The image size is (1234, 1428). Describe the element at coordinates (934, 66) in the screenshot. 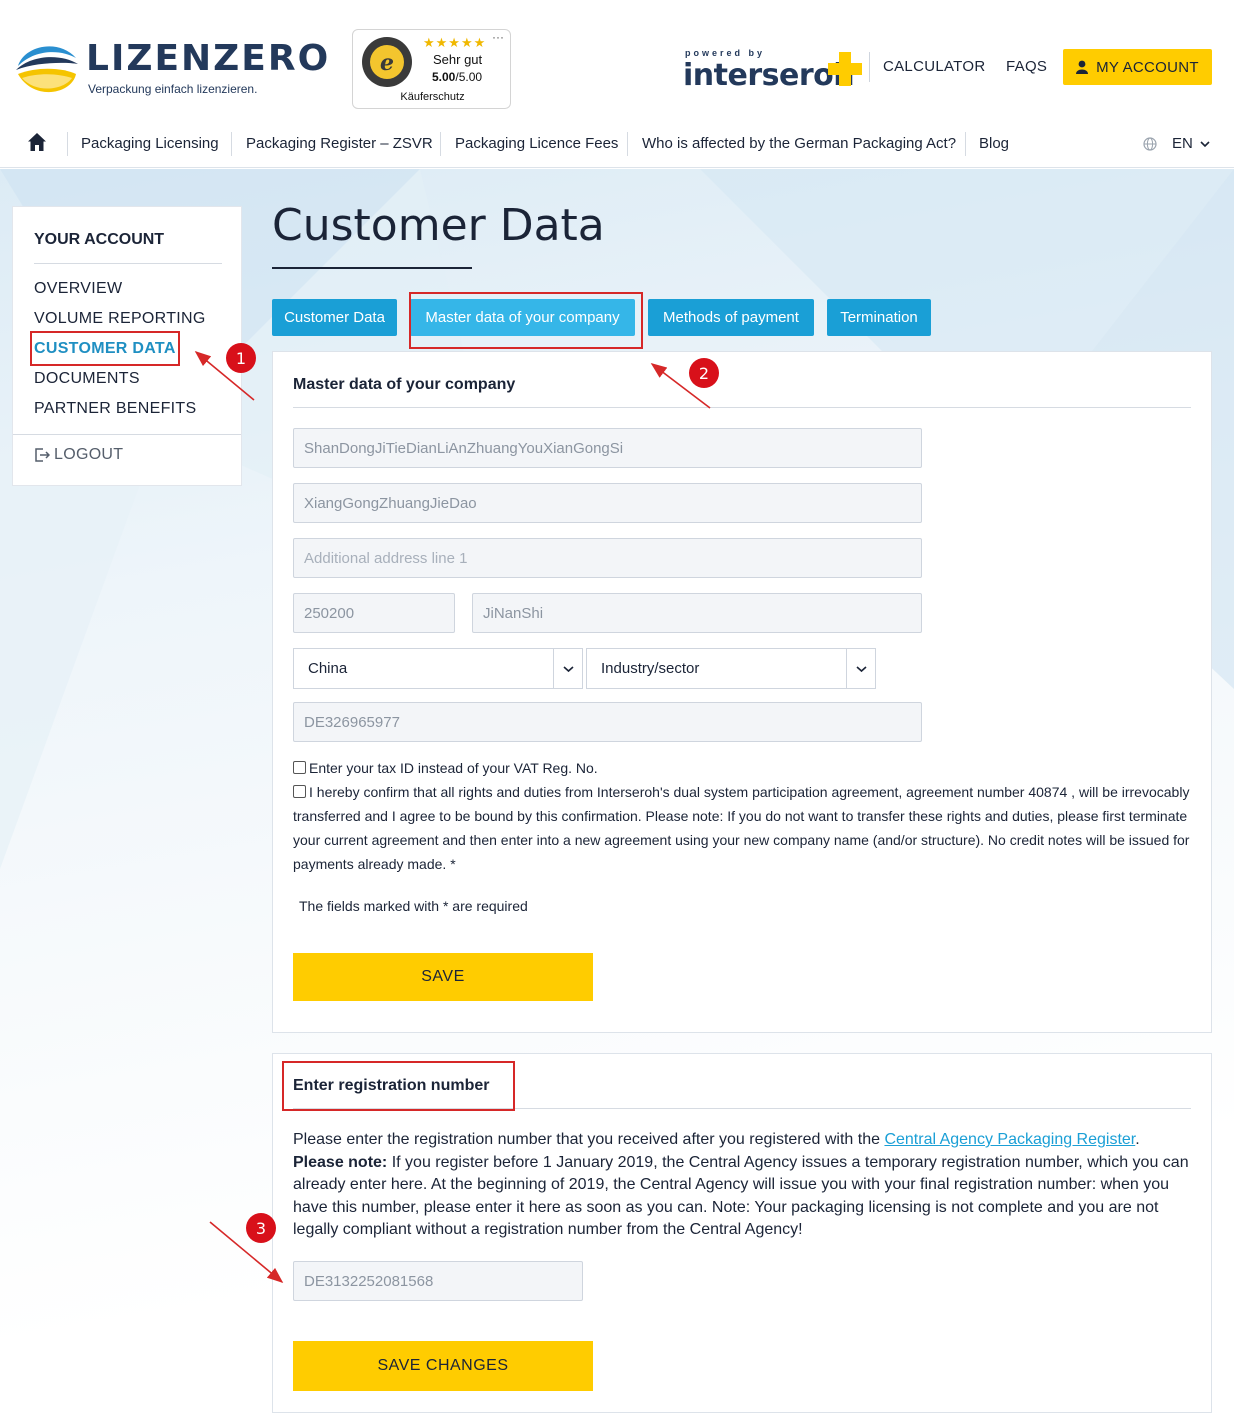

I see `calculator-link: CALCULATOR` at that location.